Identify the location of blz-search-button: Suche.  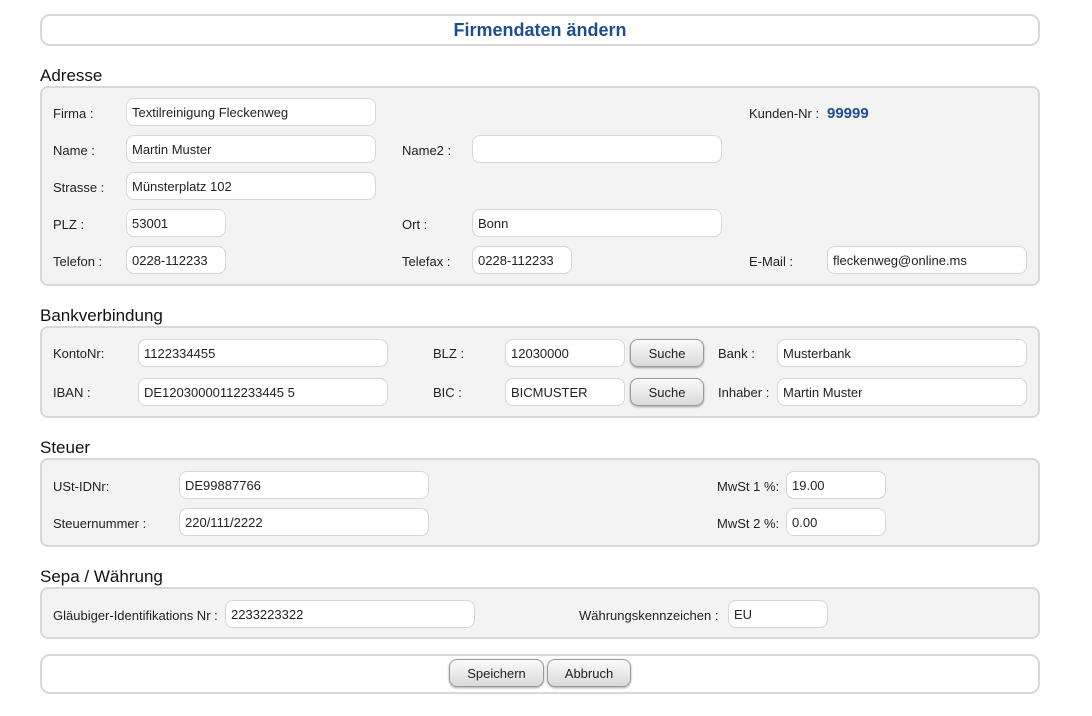
(667, 353).